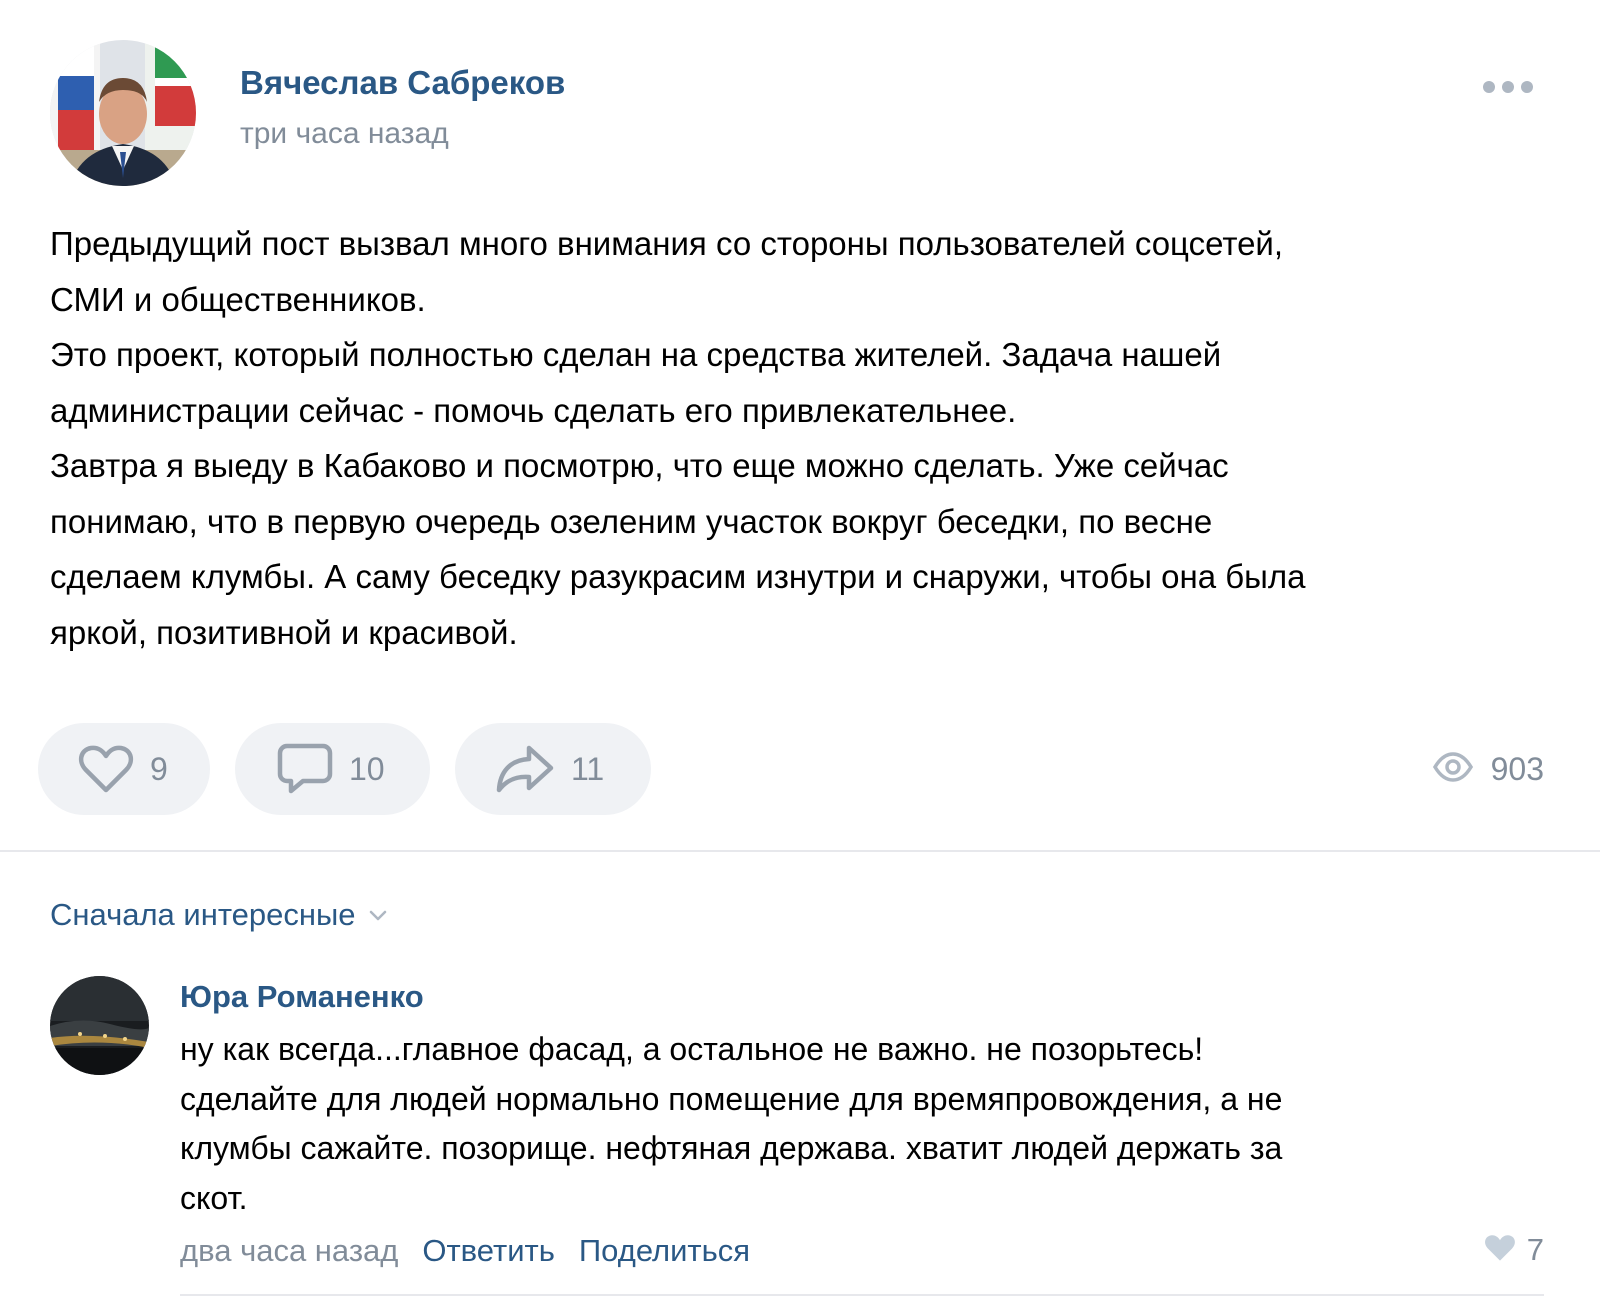  Describe the element at coordinates (1500, 1250) in the screenshot. I see `heart-filled-icon` at that location.